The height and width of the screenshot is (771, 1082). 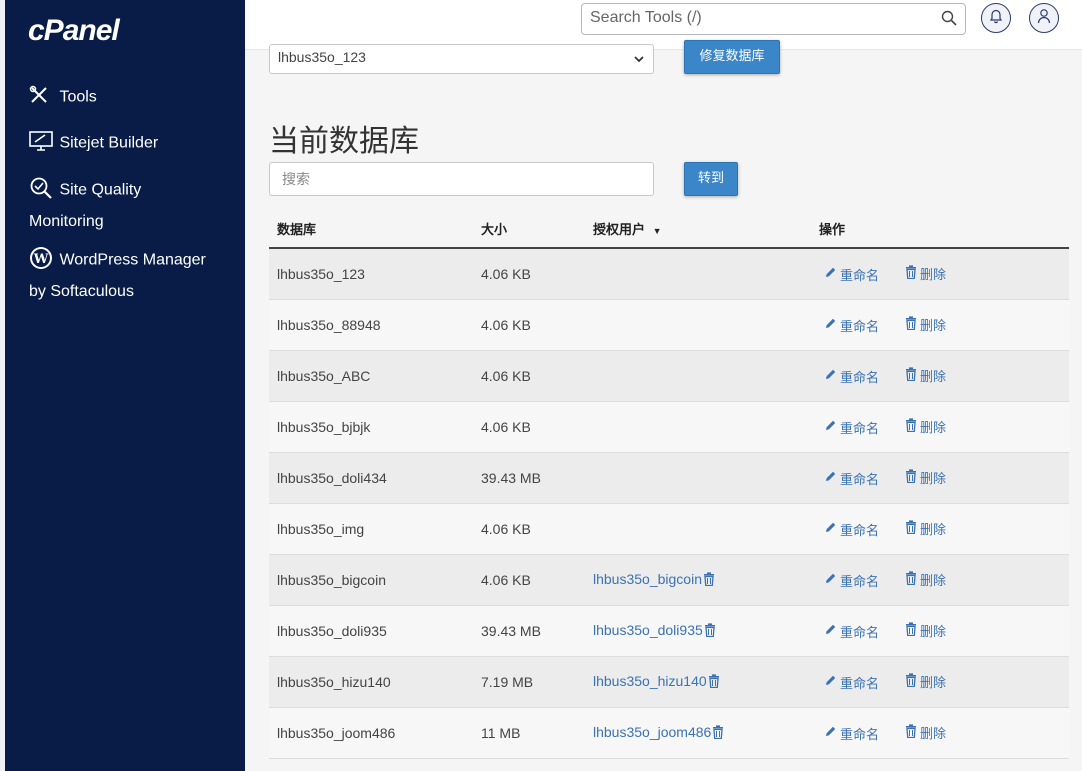 I want to click on sidebar-item-sitejet: Sitejet Builder, so click(x=93, y=143).